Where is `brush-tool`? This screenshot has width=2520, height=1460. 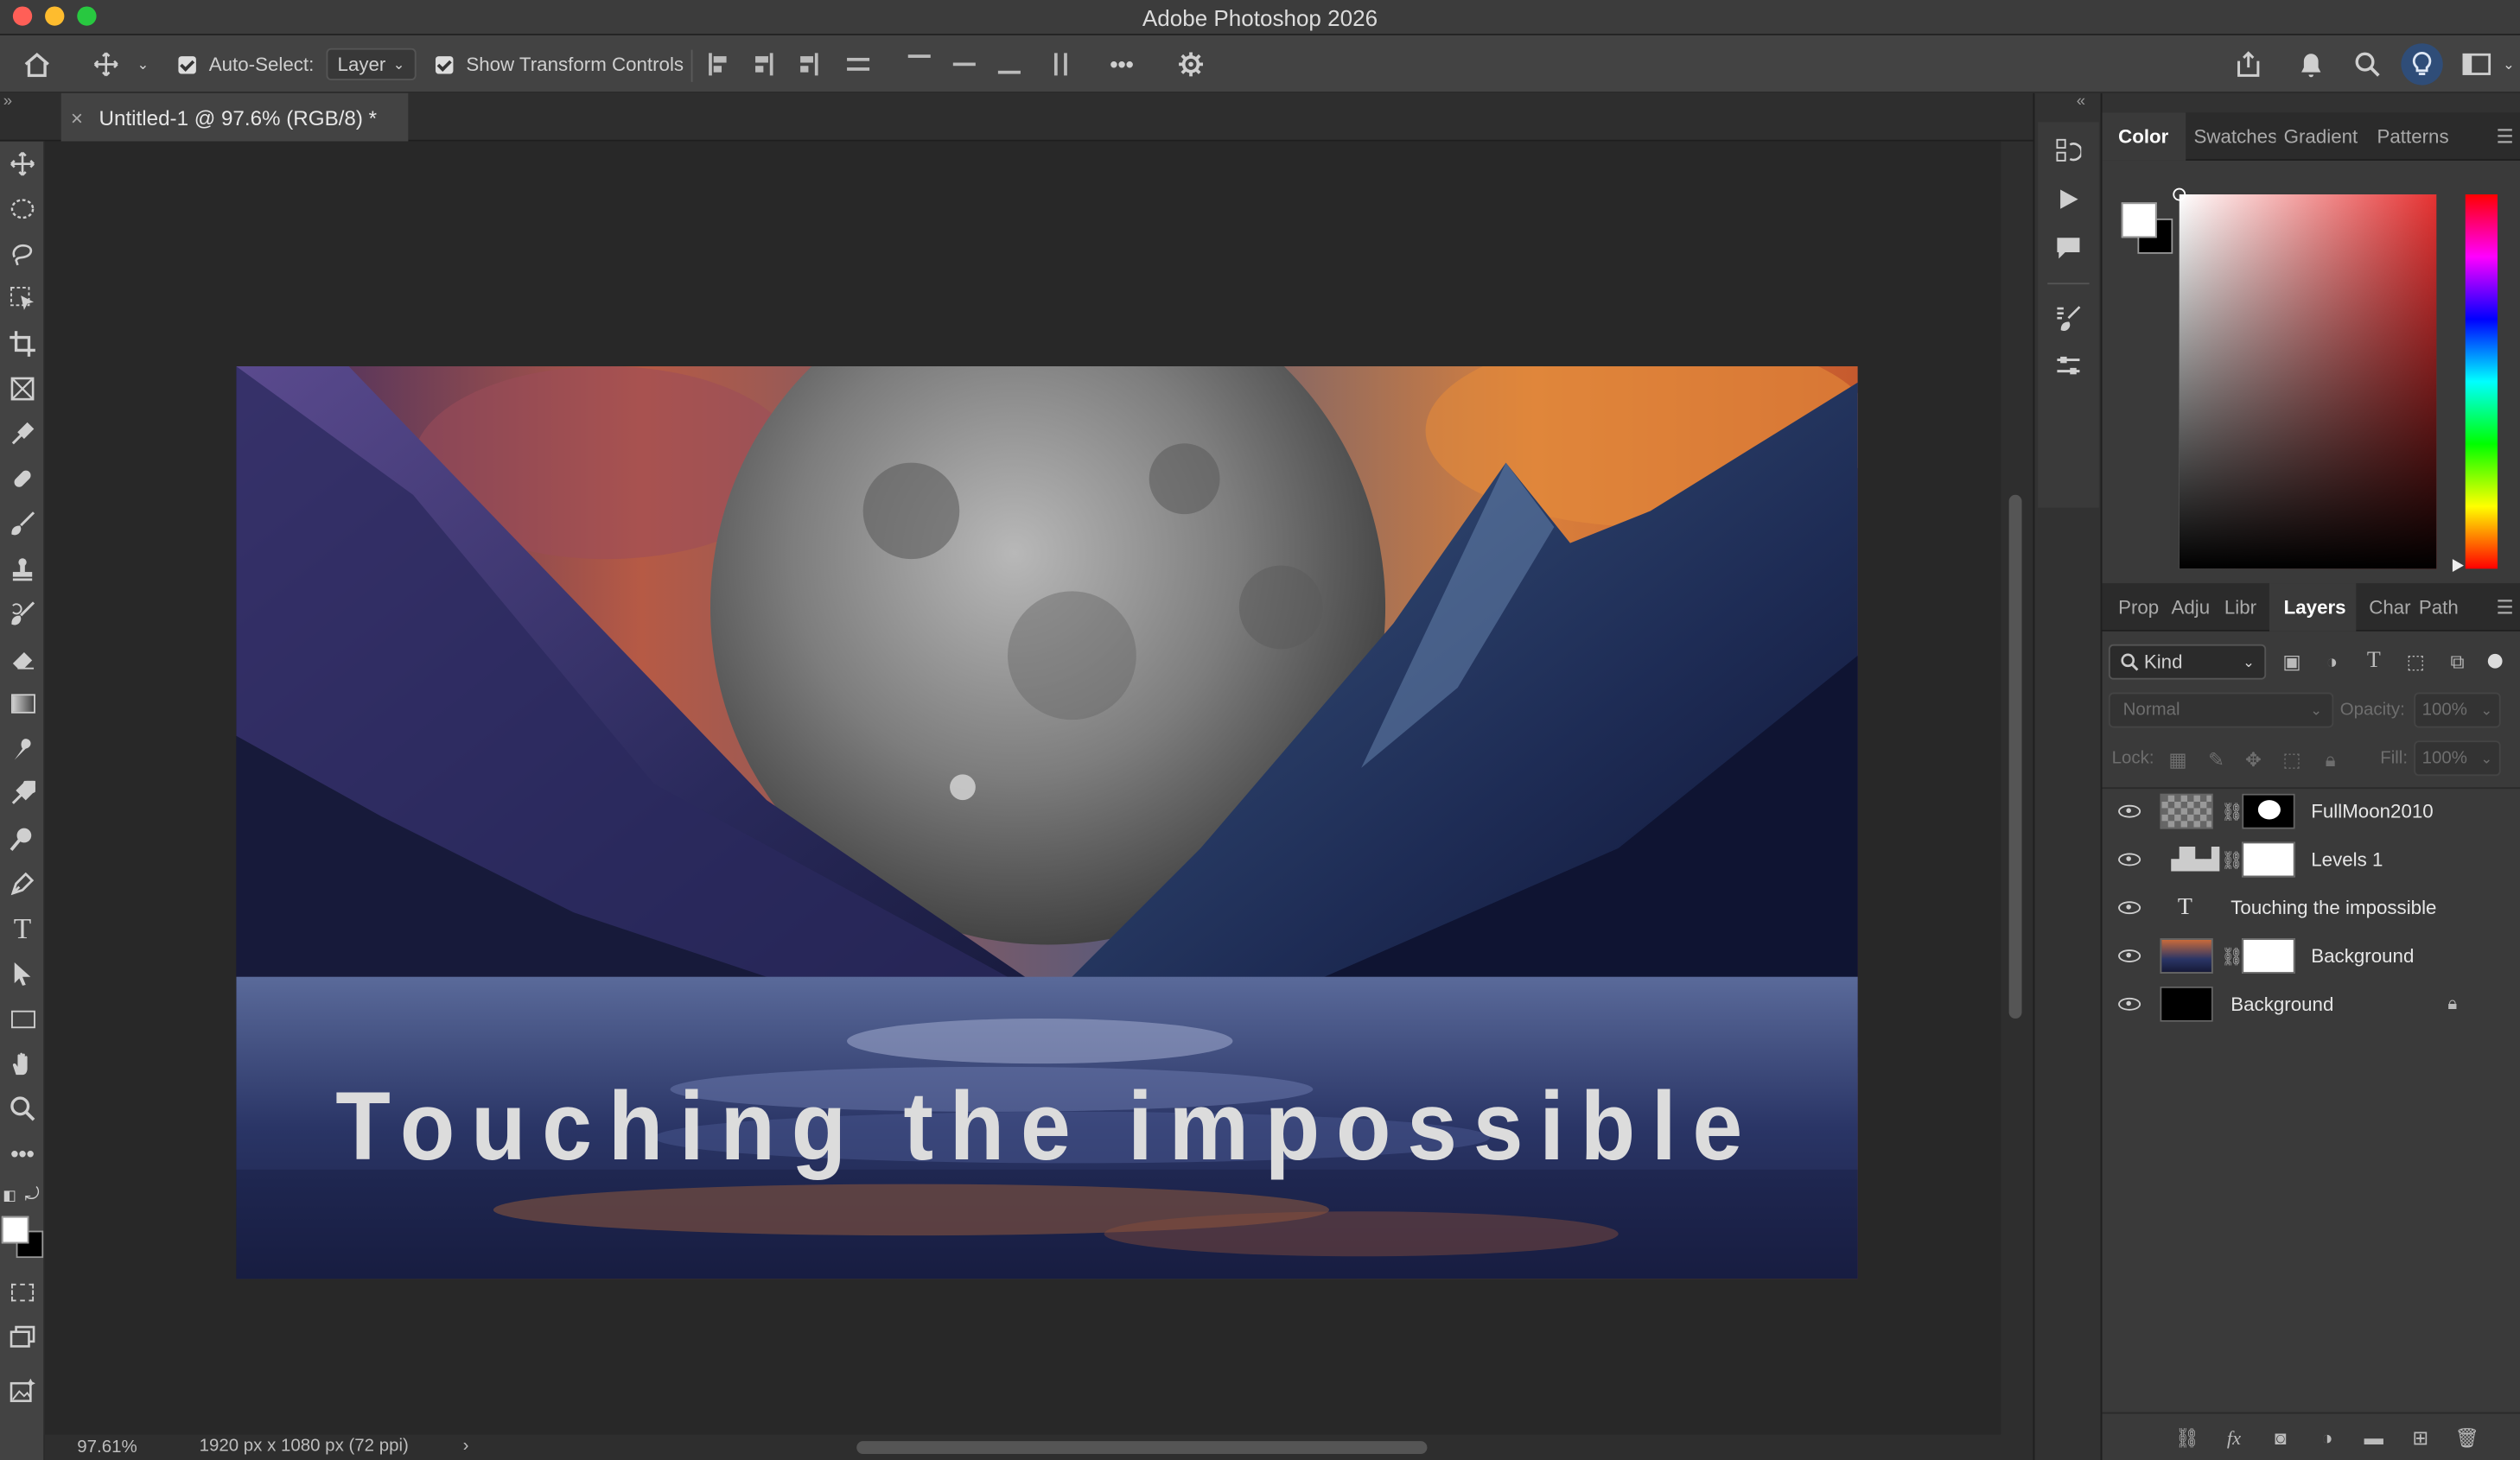 brush-tool is located at coordinates (22, 524).